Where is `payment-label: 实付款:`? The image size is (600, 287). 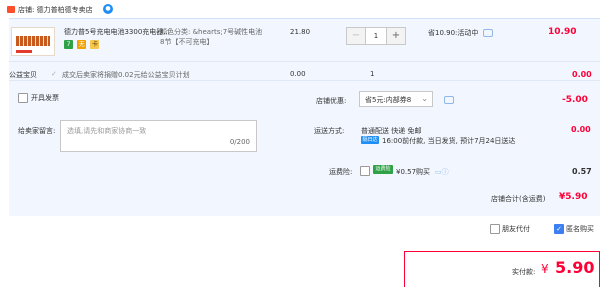 payment-label: 实付款: is located at coordinates (524, 272).